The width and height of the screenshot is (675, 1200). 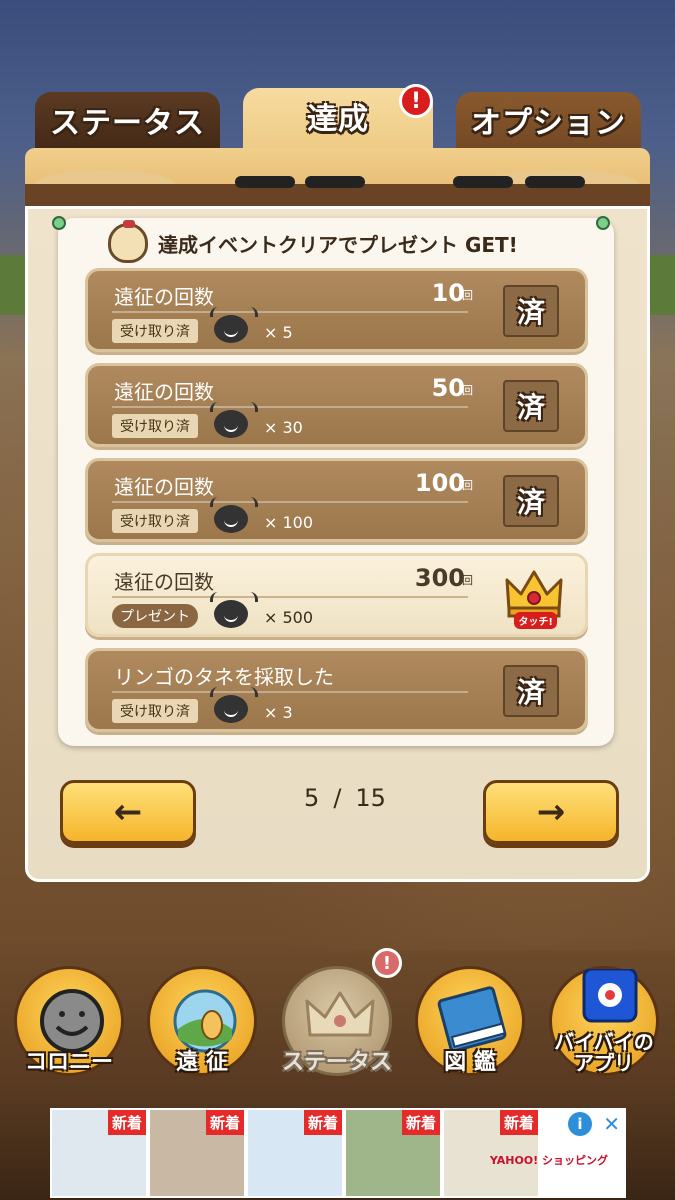 What do you see at coordinates (548, 123) in the screenshot?
I see `tab-label: オプション` at bounding box center [548, 123].